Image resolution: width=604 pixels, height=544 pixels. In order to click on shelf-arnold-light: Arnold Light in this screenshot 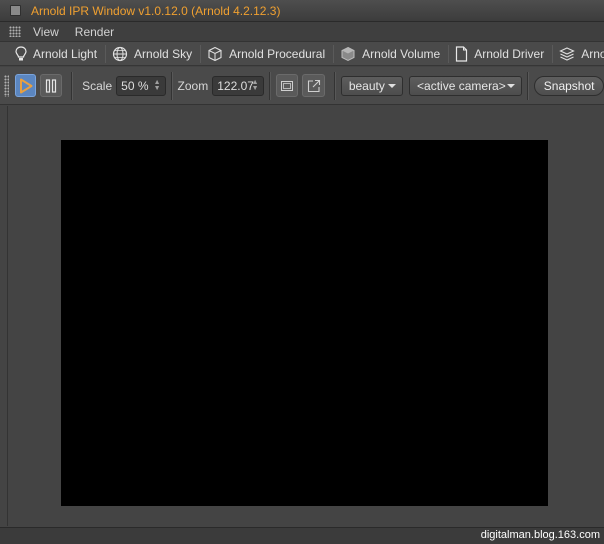, I will do `click(56, 53)`.